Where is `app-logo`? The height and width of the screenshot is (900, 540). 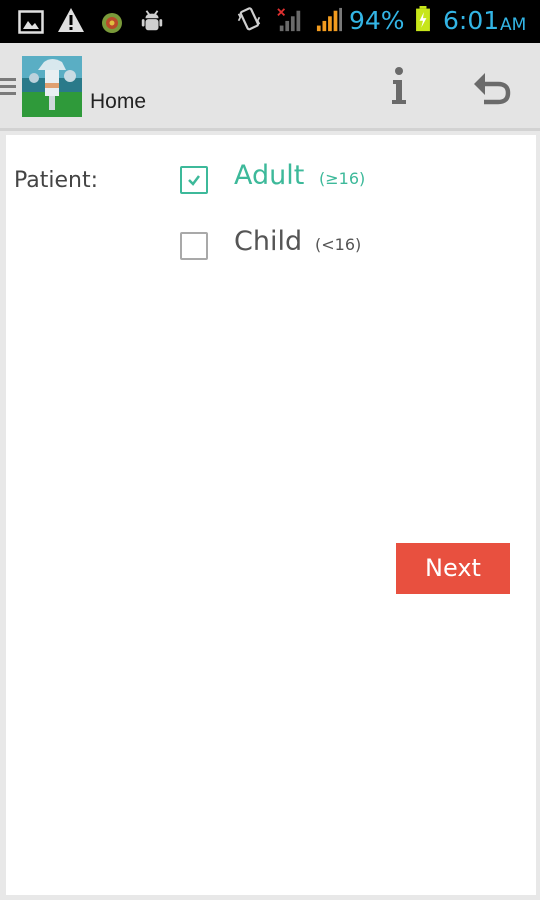 app-logo is located at coordinates (52, 86).